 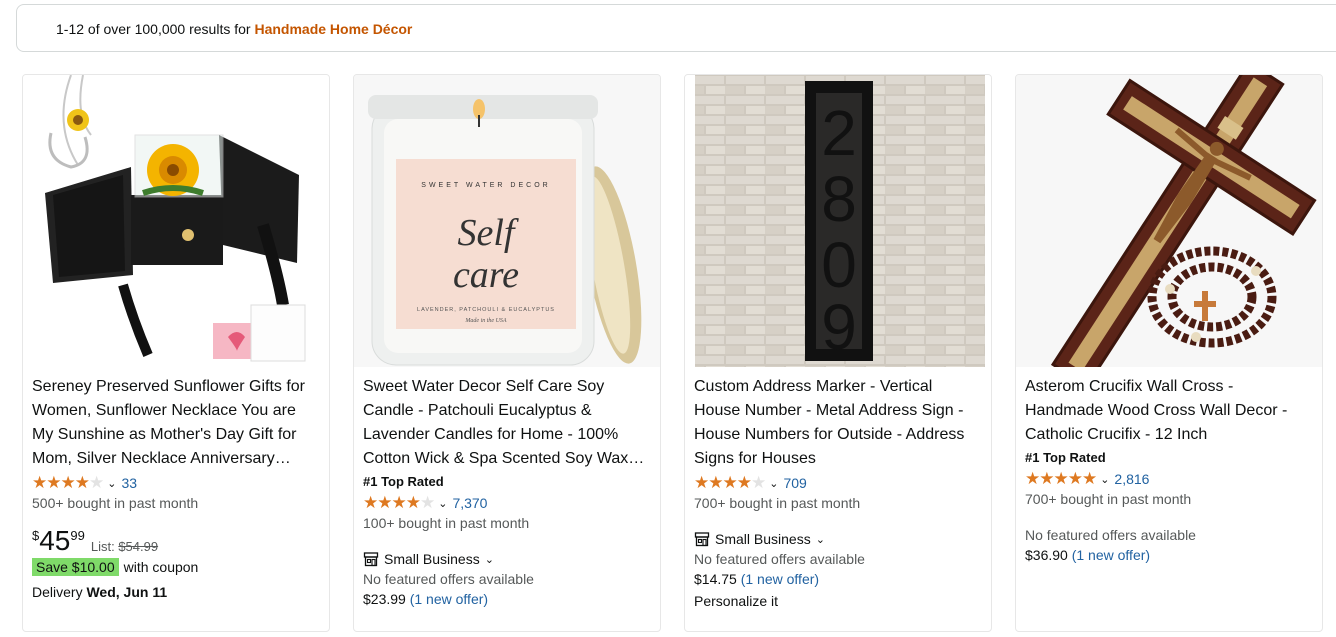 I want to click on delivery-date: Wed, Jun 11, so click(x=127, y=592).